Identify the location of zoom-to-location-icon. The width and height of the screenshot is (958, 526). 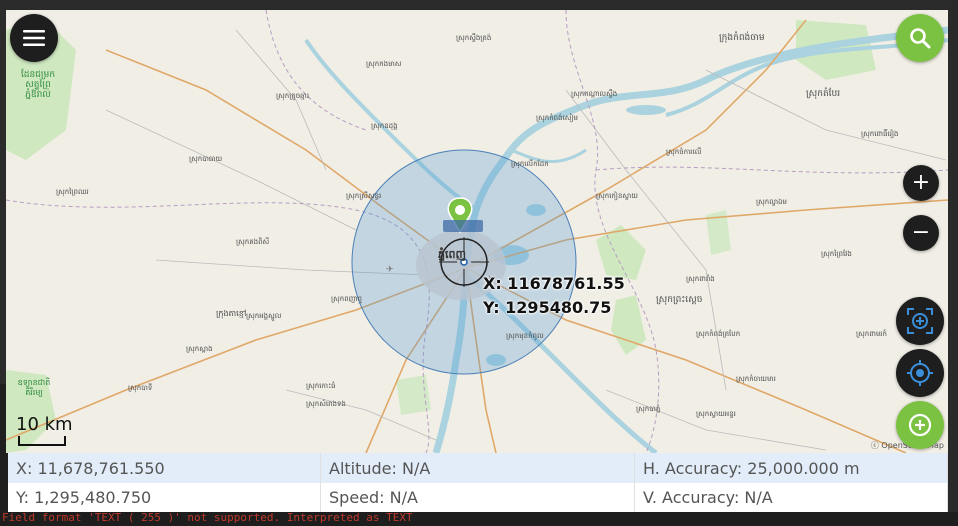
(920, 321).